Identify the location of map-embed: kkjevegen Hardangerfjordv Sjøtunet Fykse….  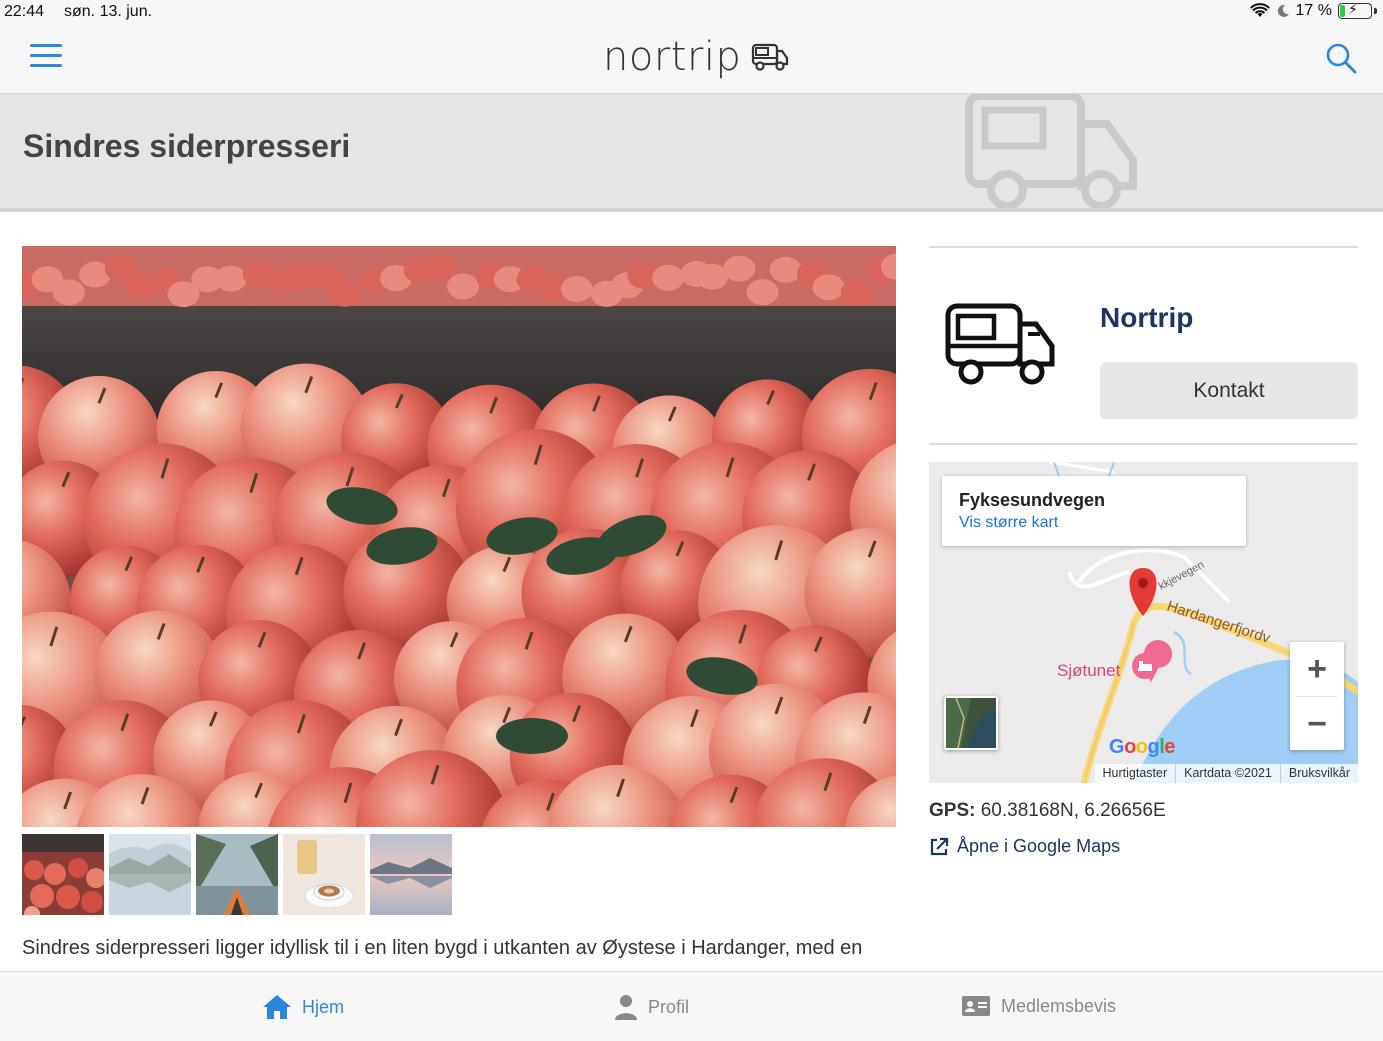
(1143, 622).